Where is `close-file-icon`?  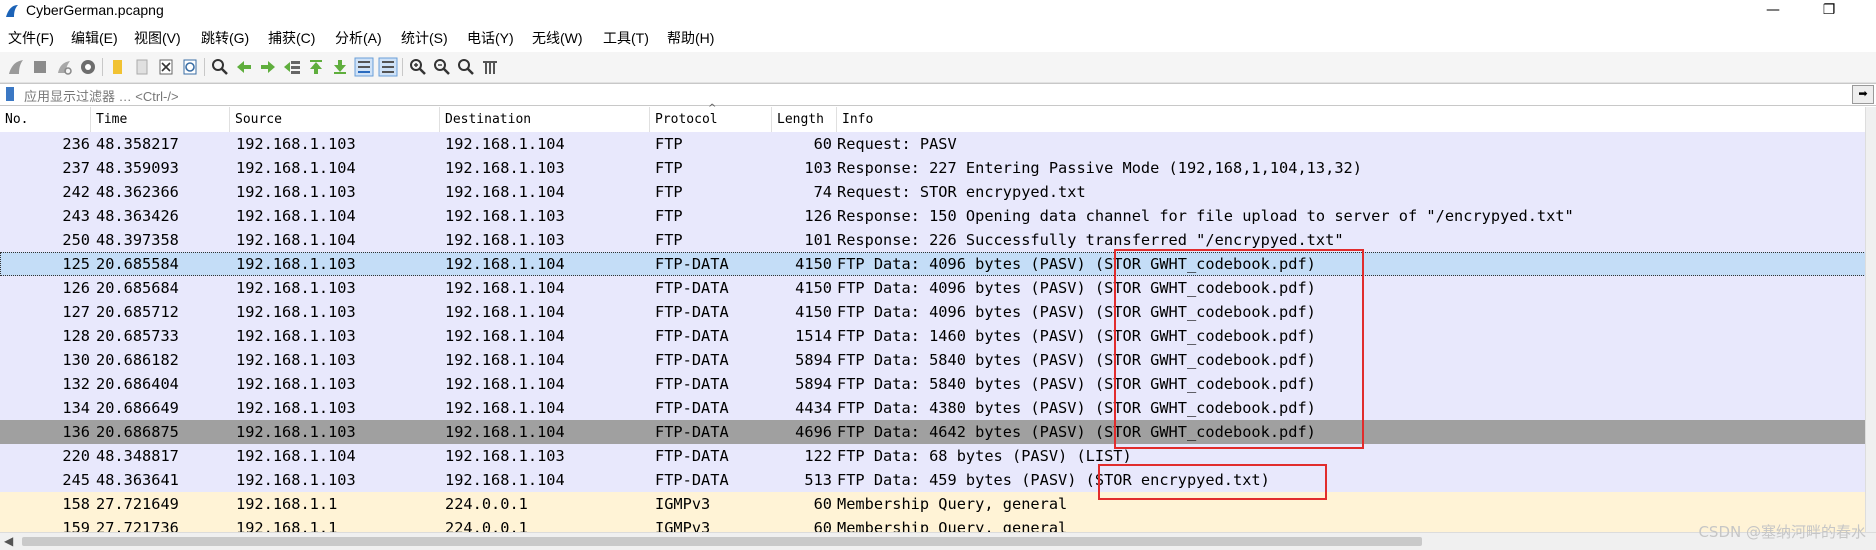
close-file-icon is located at coordinates (166, 67).